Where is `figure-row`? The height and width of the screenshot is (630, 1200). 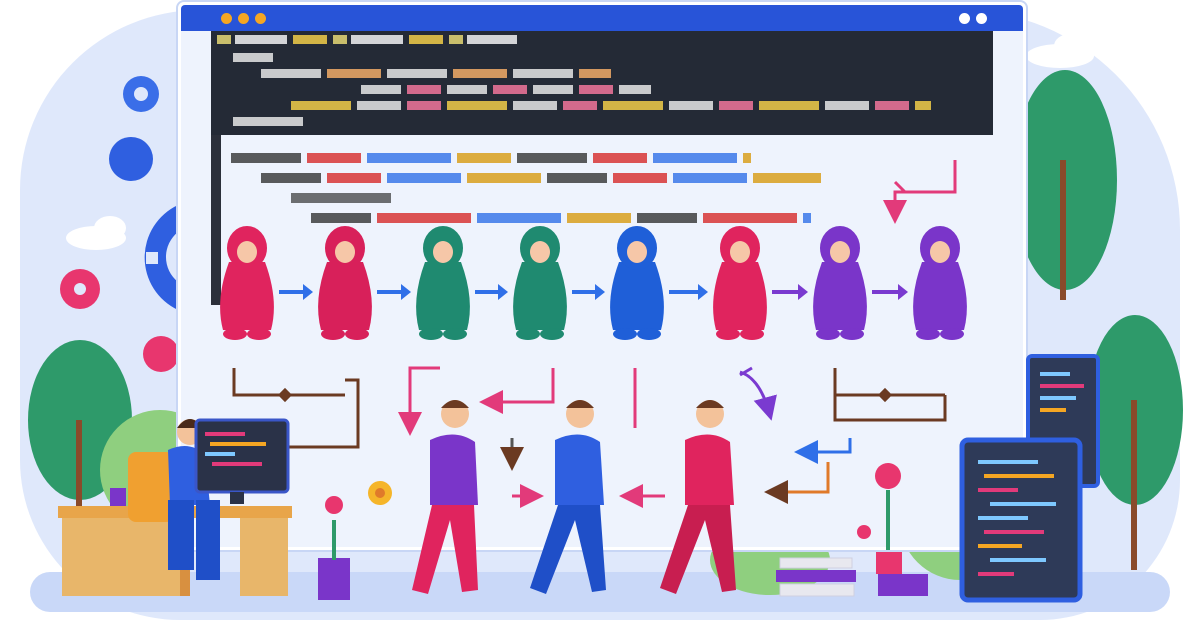
figure-row is located at coordinates (593, 283).